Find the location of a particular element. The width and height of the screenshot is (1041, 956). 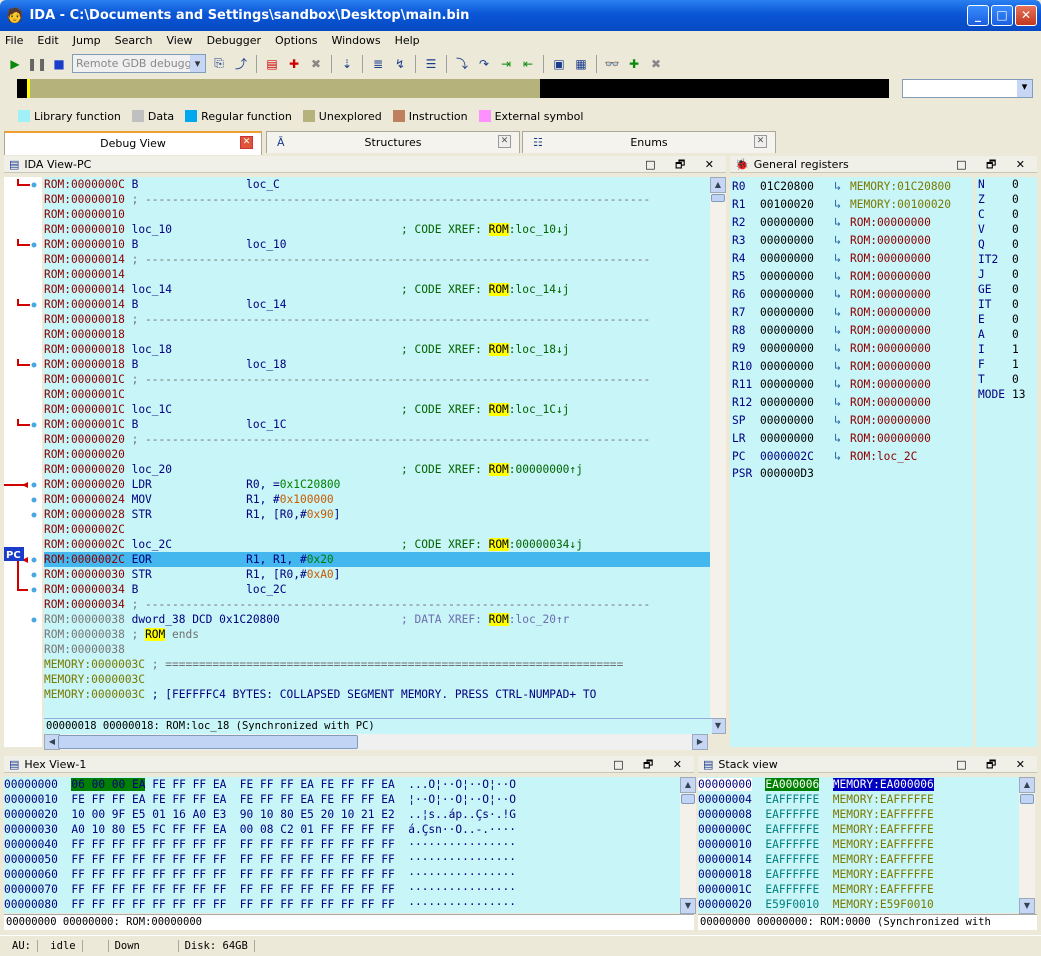

code-line: ROM:0000002C loc_2C ; CODE XREF is located at coordinates (378, 544).